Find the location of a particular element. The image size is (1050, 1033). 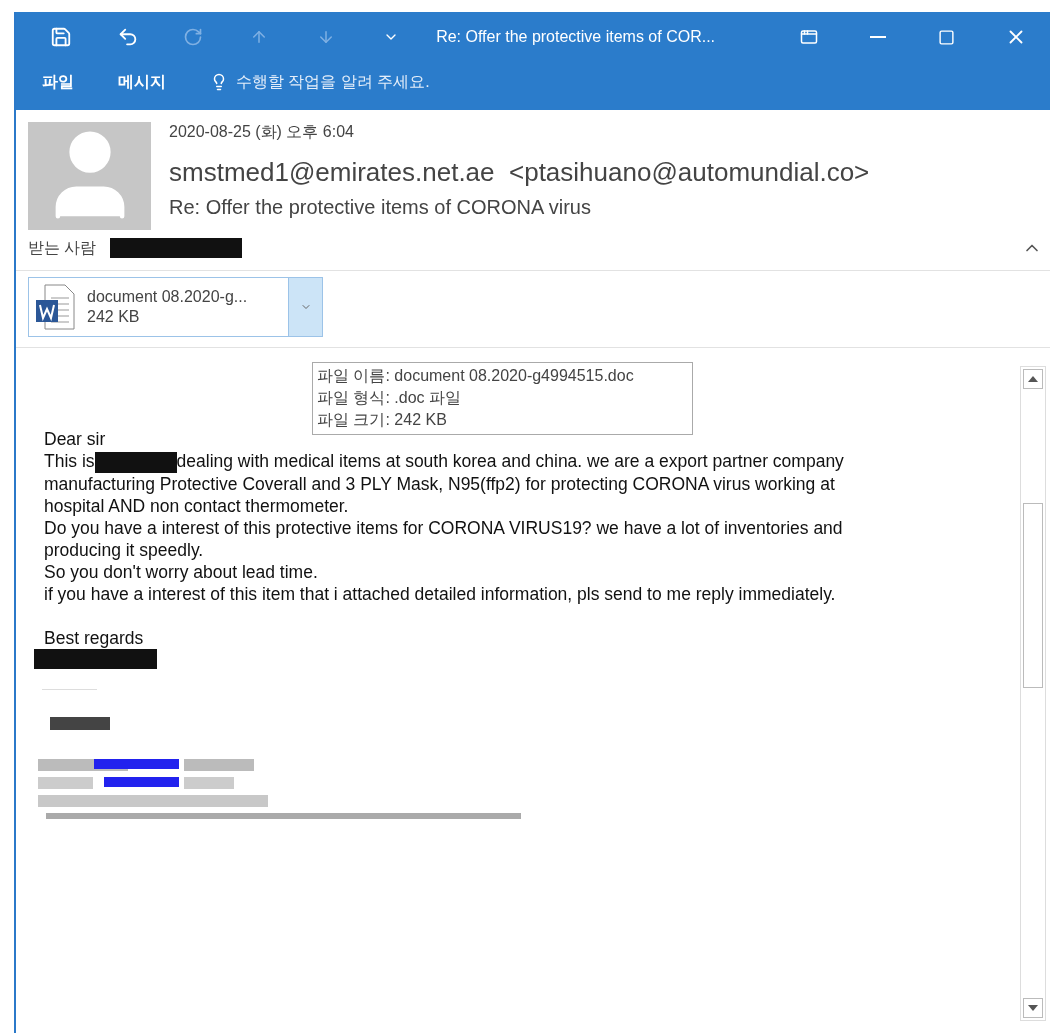

ribbon-tab: 메시지 is located at coordinates (142, 82).